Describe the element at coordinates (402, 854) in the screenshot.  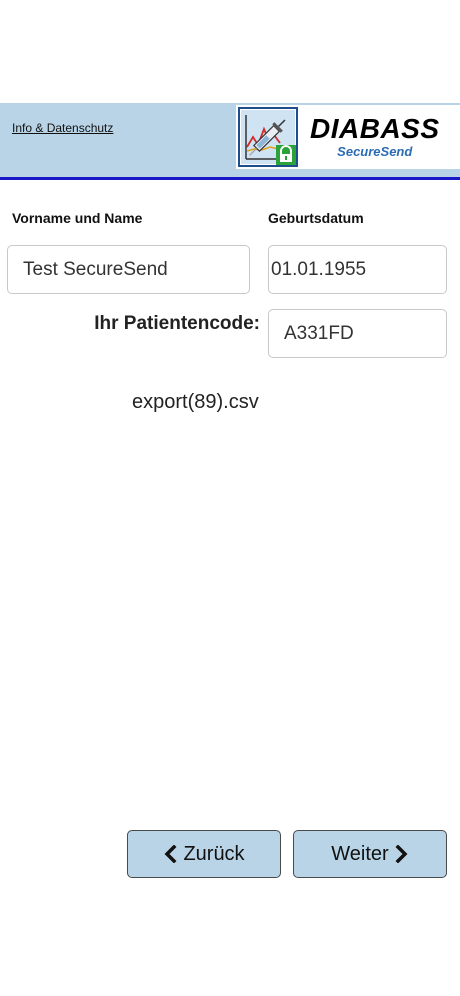
I see `chevron-right-icon` at that location.